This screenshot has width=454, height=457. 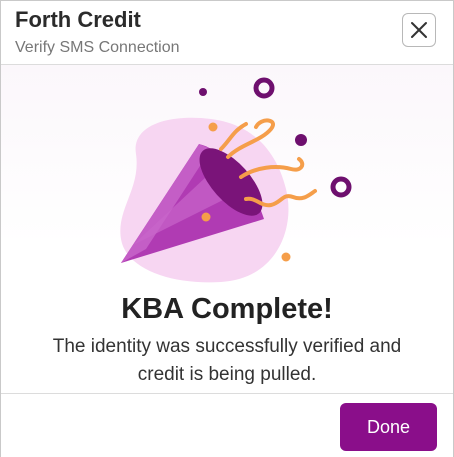 I want to click on success-message-line: credit is being pulled., so click(x=227, y=374).